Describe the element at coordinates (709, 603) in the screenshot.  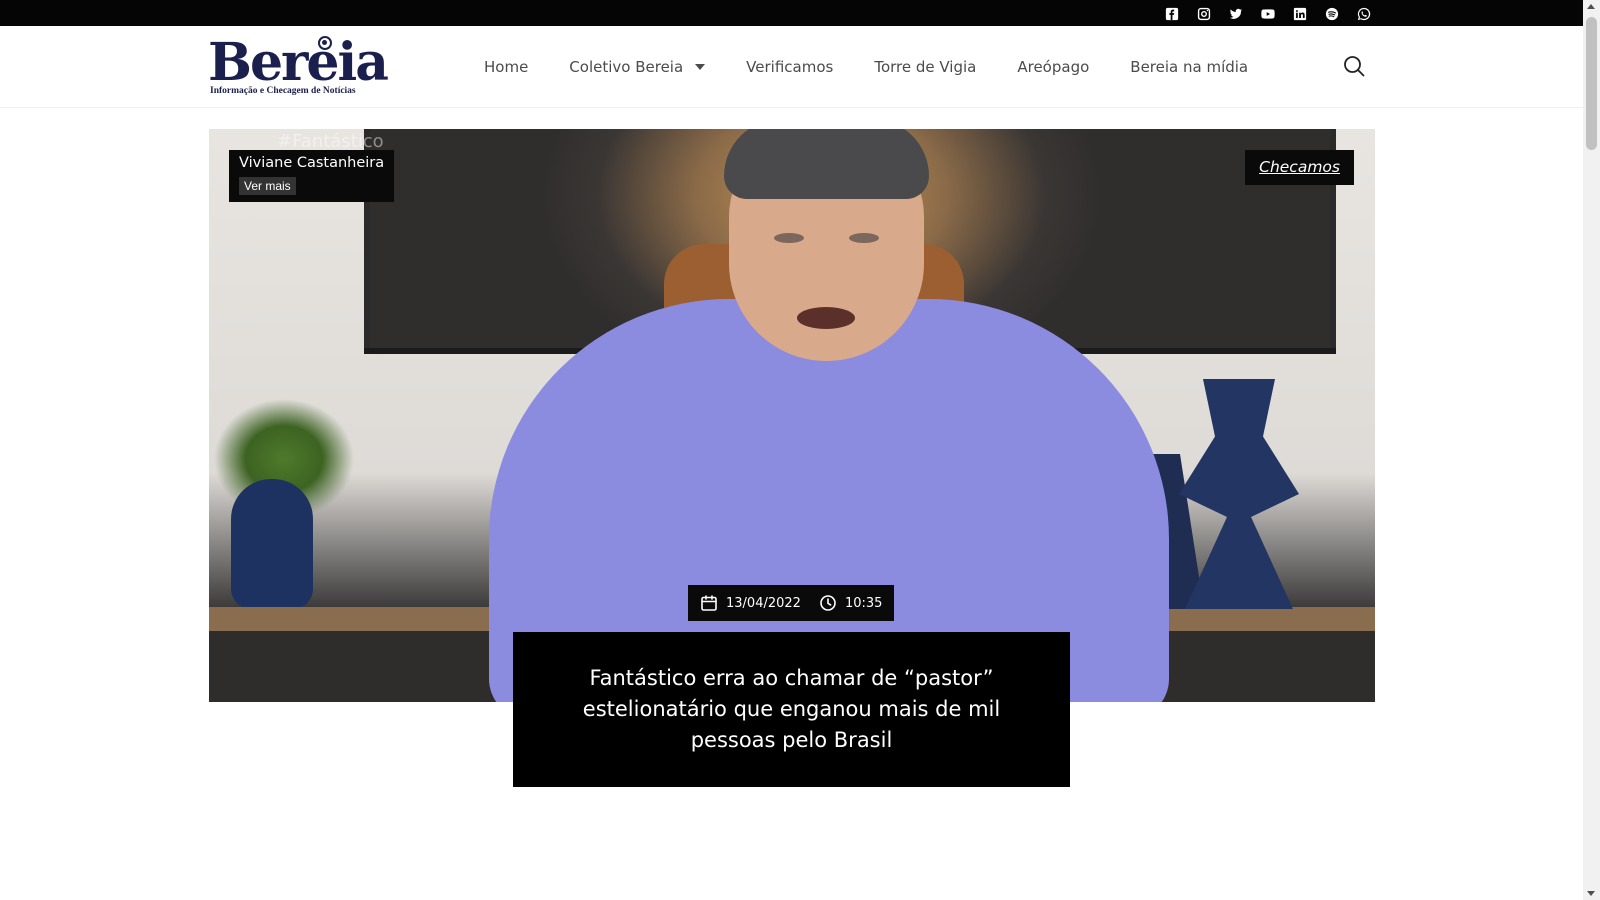
I see `calendar-icon` at that location.